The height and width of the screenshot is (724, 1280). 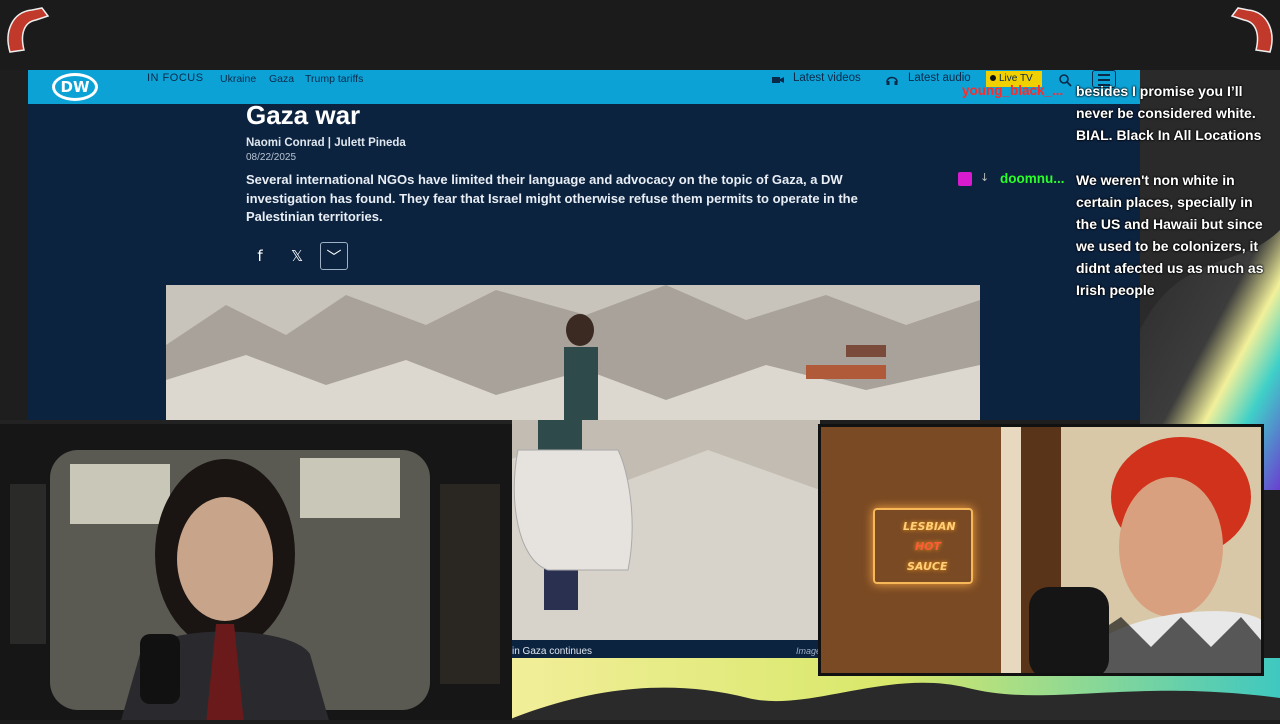 What do you see at coordinates (778, 79) in the screenshot?
I see `video-camera-icon` at bounding box center [778, 79].